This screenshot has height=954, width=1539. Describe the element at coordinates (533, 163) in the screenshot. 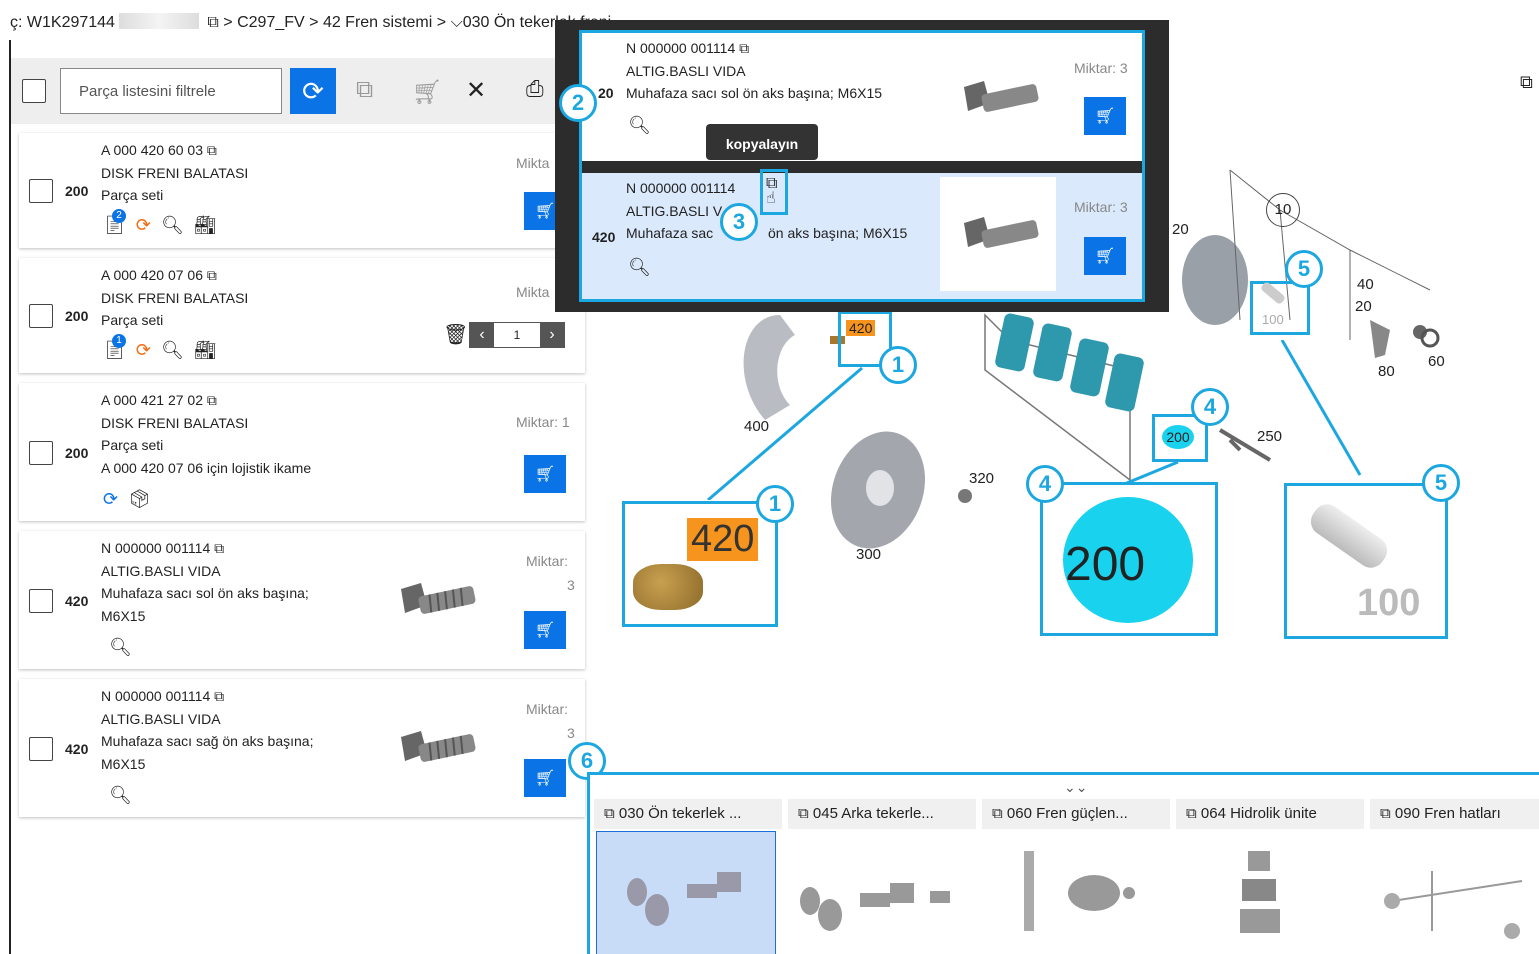

I see `part-miktar: Mikta` at that location.